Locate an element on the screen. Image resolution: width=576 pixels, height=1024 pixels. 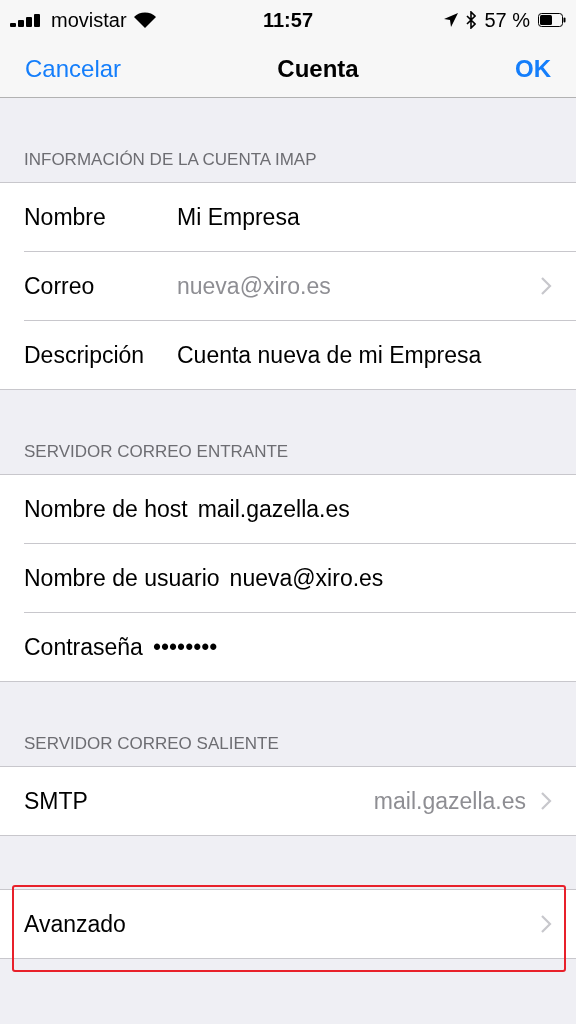
settings-row: Descripción Cuenta nueva de mi Empresa is located at coordinates (300, 354).